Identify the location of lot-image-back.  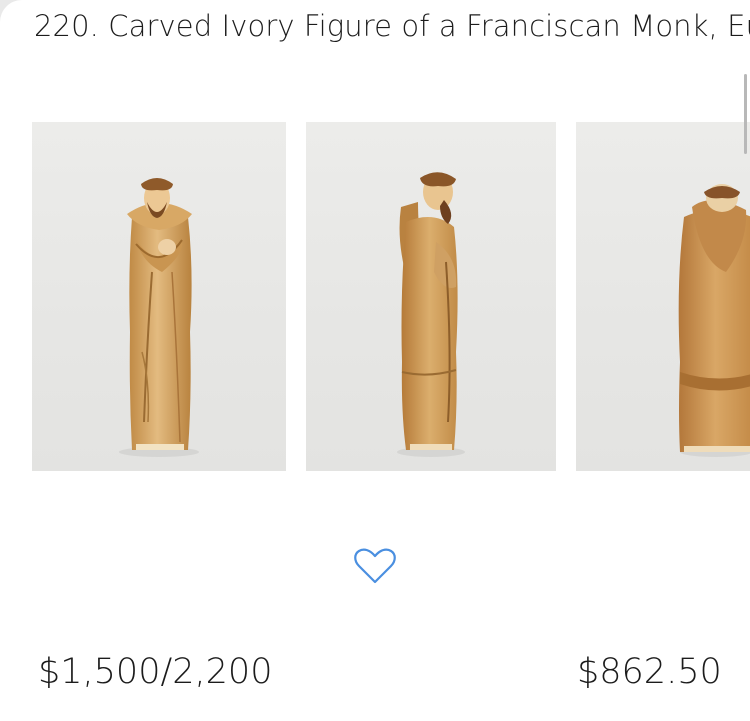
(663, 296).